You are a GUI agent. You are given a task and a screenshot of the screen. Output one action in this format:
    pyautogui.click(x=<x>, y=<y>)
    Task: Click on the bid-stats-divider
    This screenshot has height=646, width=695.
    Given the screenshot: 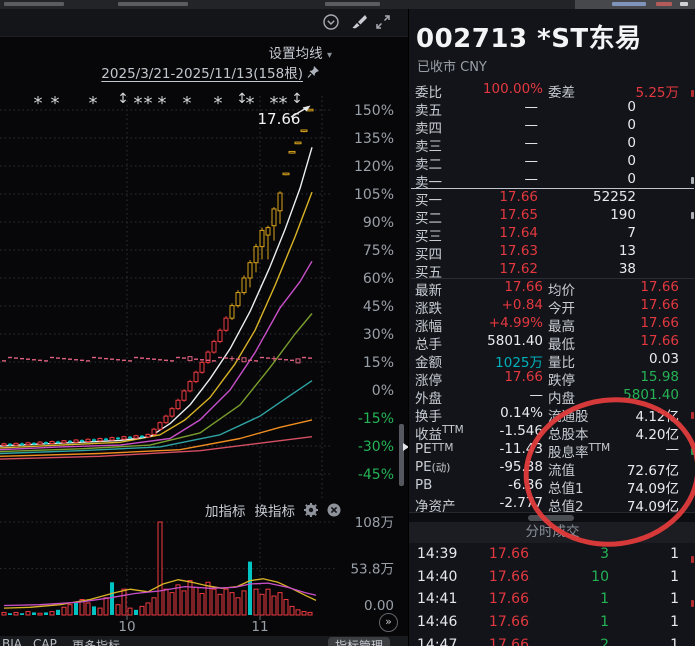 What is the action you would take?
    pyautogui.click(x=552, y=278)
    